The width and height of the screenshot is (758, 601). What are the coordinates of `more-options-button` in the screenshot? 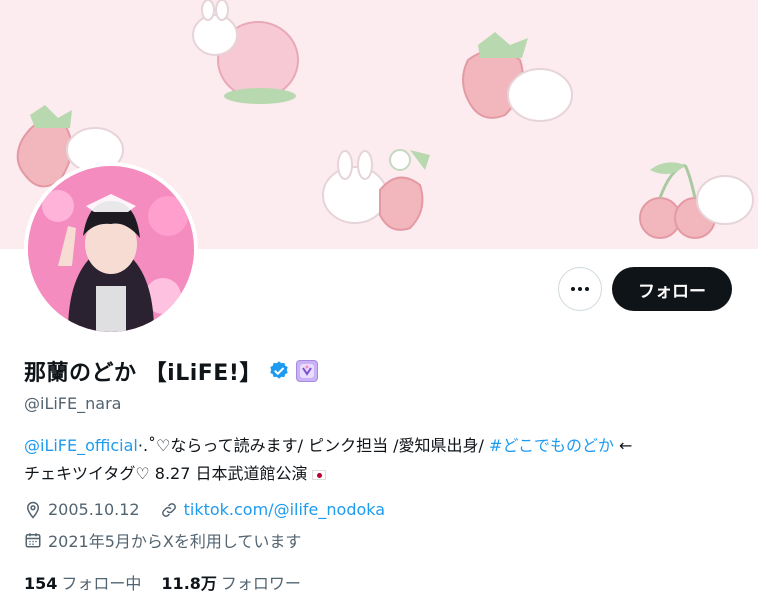 It's located at (580, 289).